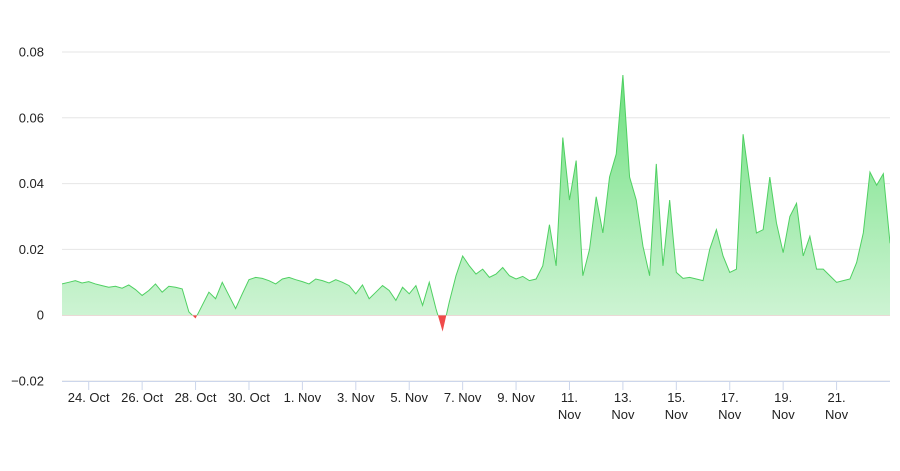  Describe the element at coordinates (40, 315) in the screenshot. I see `y-tick-label: 0` at that location.